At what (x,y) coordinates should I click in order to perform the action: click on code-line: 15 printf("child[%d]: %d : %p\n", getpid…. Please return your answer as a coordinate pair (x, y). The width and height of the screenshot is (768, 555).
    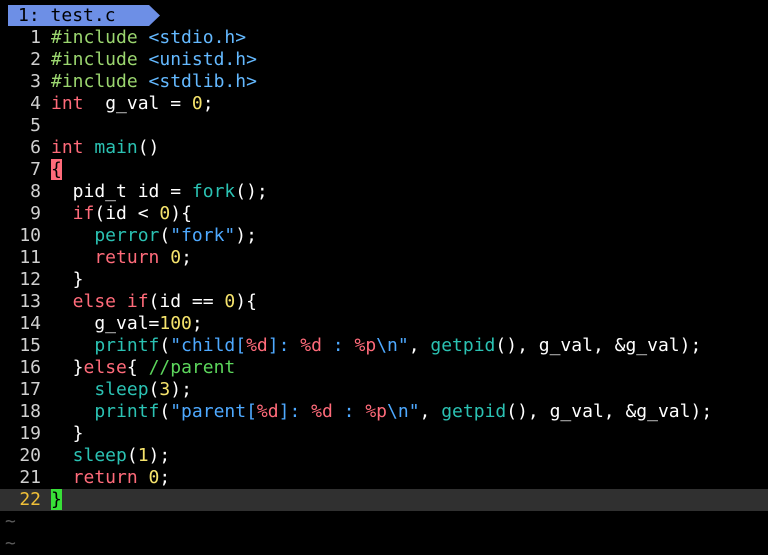
    Looking at the image, I should click on (384, 346).